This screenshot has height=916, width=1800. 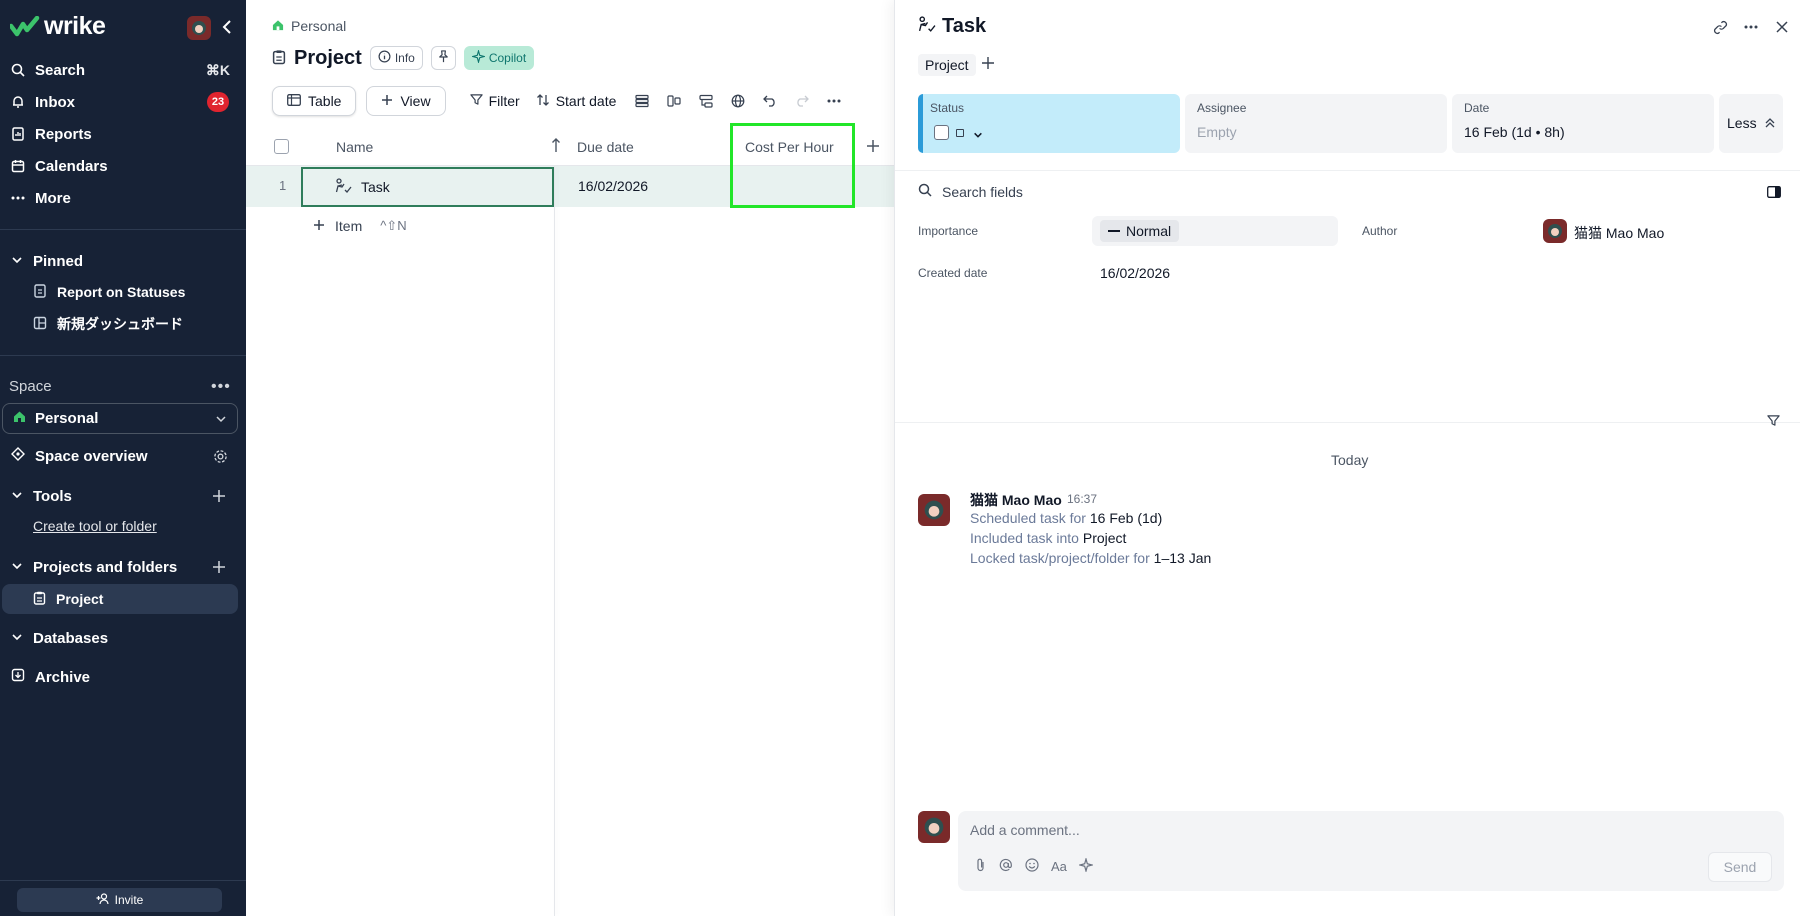 I want to click on activity-user: 猫猫 Mao Mao, so click(x=1016, y=500).